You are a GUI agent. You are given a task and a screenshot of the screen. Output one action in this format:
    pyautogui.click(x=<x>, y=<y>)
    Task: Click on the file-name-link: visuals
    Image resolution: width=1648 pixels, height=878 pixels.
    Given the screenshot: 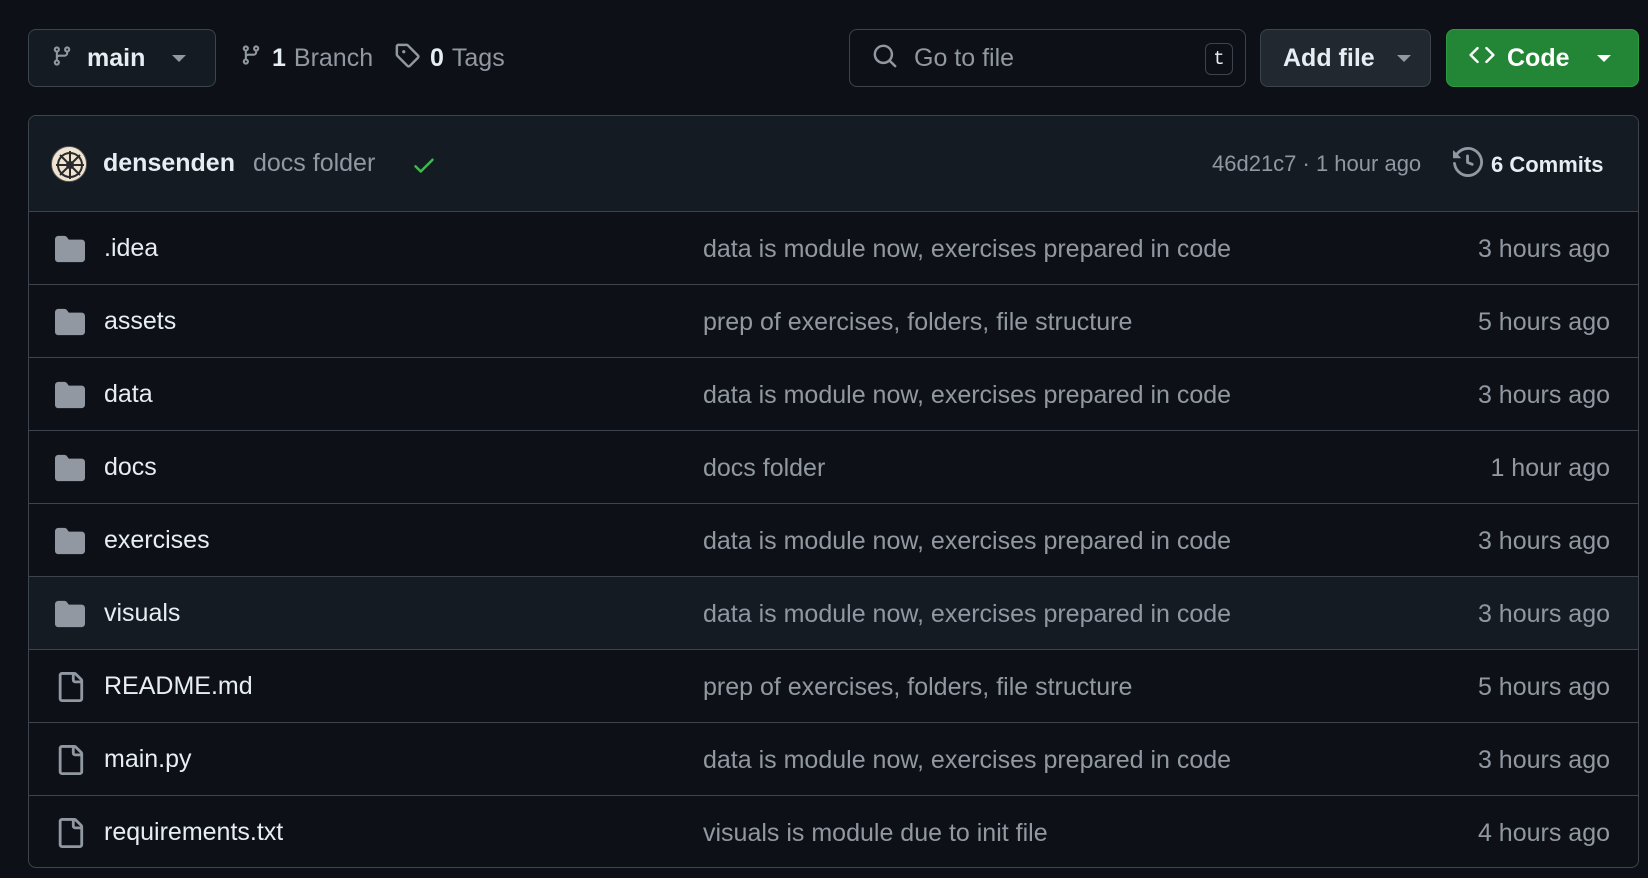 What is the action you would take?
    pyautogui.click(x=142, y=613)
    